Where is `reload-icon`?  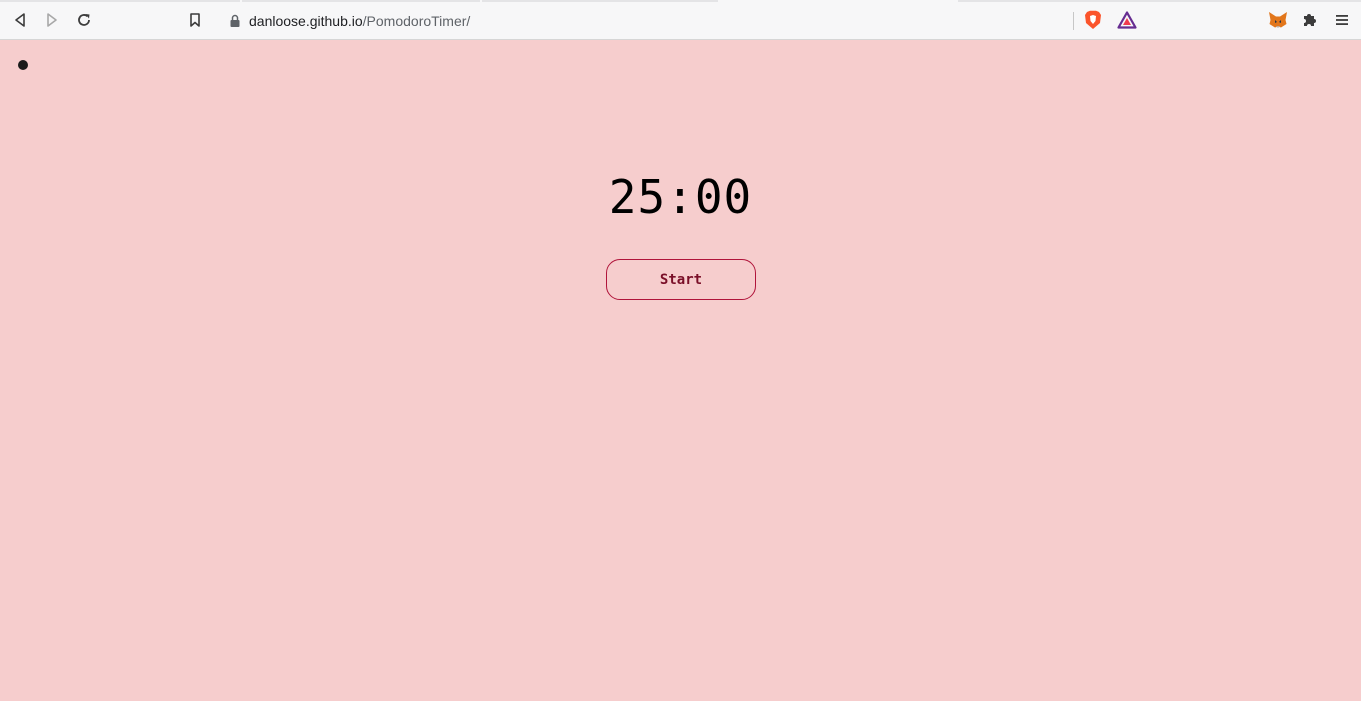 reload-icon is located at coordinates (84, 20).